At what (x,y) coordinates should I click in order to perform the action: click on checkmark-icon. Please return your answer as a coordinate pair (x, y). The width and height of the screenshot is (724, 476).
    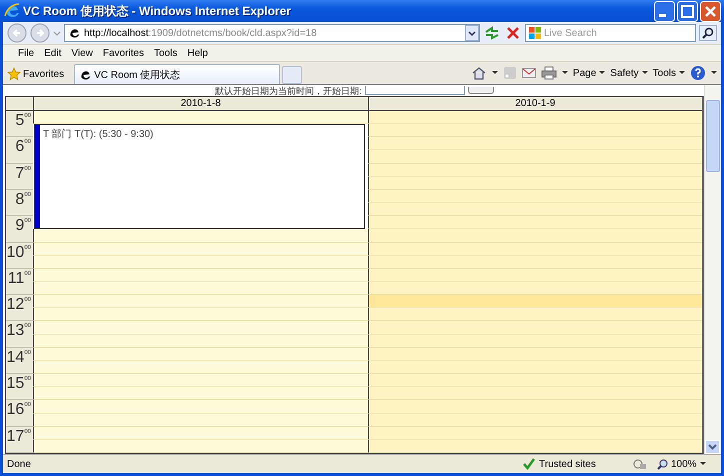
    Looking at the image, I should click on (529, 464).